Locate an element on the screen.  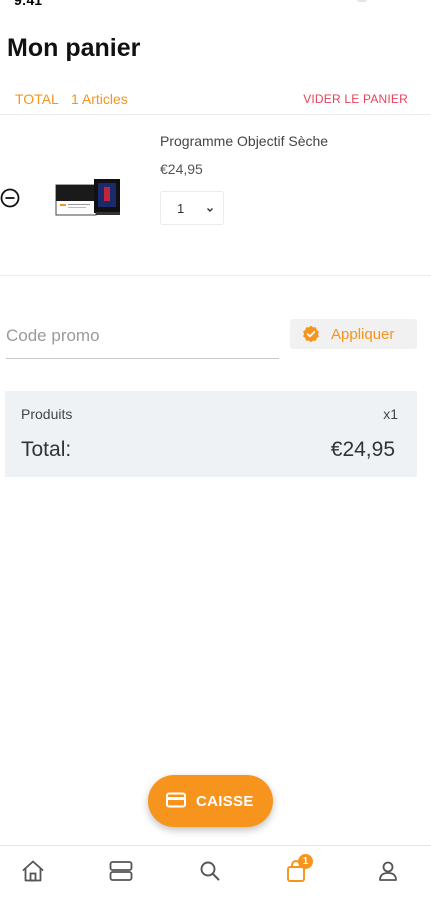
product-image is located at coordinates (87, 198).